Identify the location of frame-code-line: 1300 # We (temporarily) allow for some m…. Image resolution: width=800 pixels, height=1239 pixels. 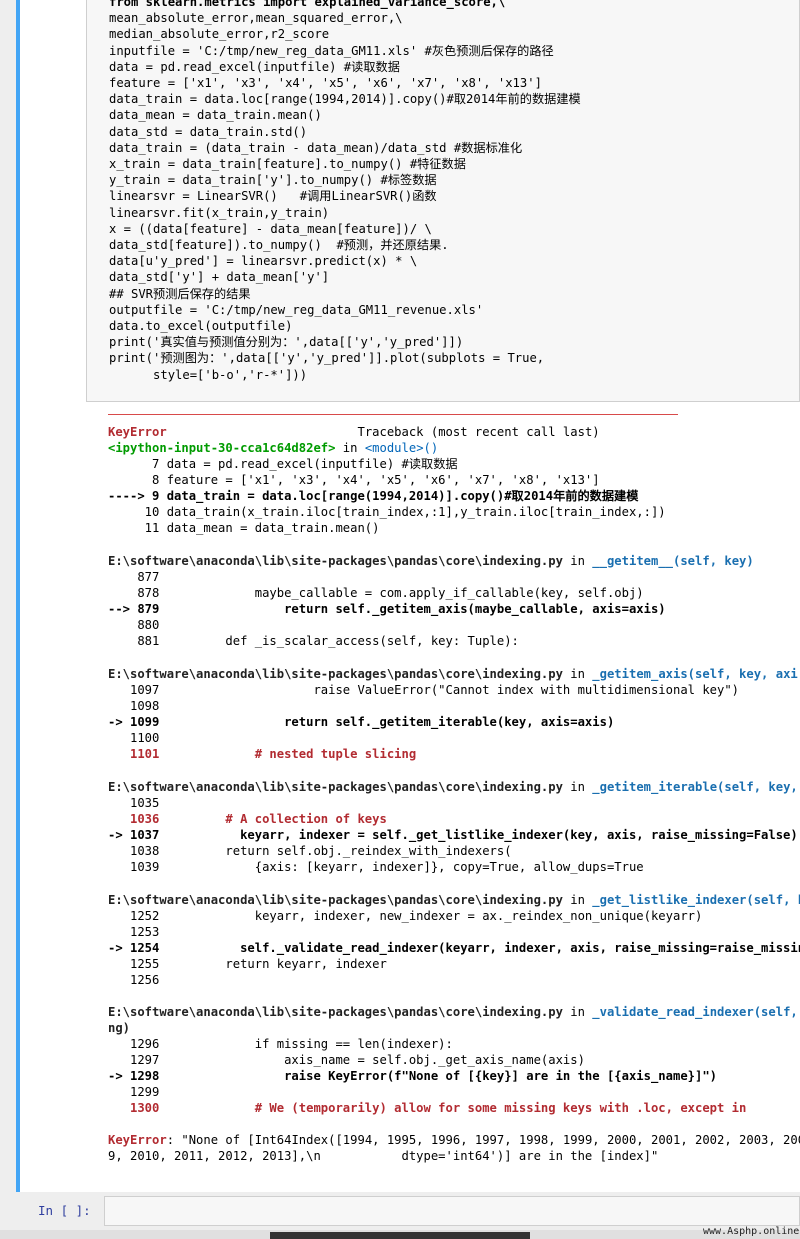
(427, 1108).